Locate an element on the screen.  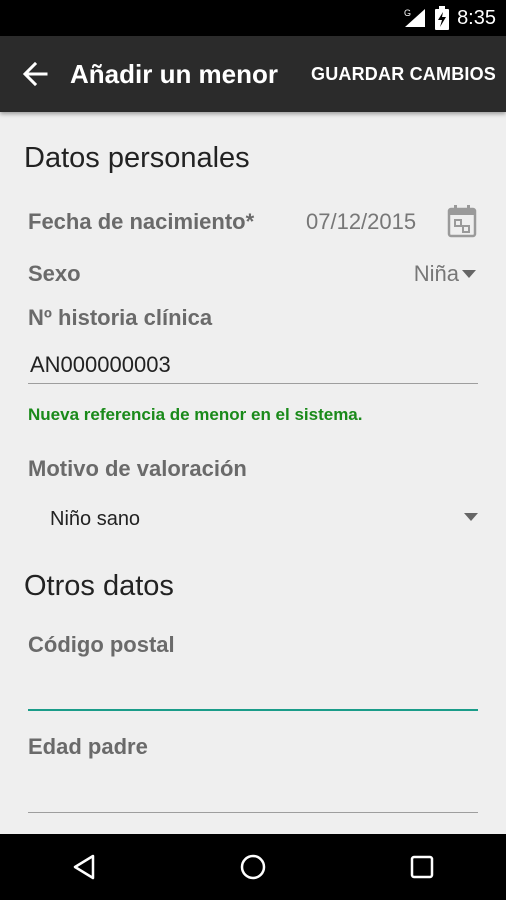
nav-home-button is located at coordinates (253, 867).